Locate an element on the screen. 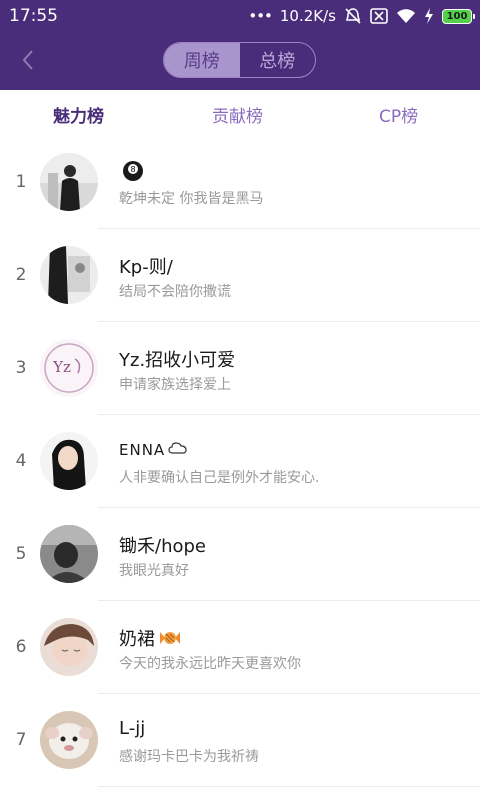 This screenshot has height=800, width=480. more-dots-icon: ••• is located at coordinates (260, 16).